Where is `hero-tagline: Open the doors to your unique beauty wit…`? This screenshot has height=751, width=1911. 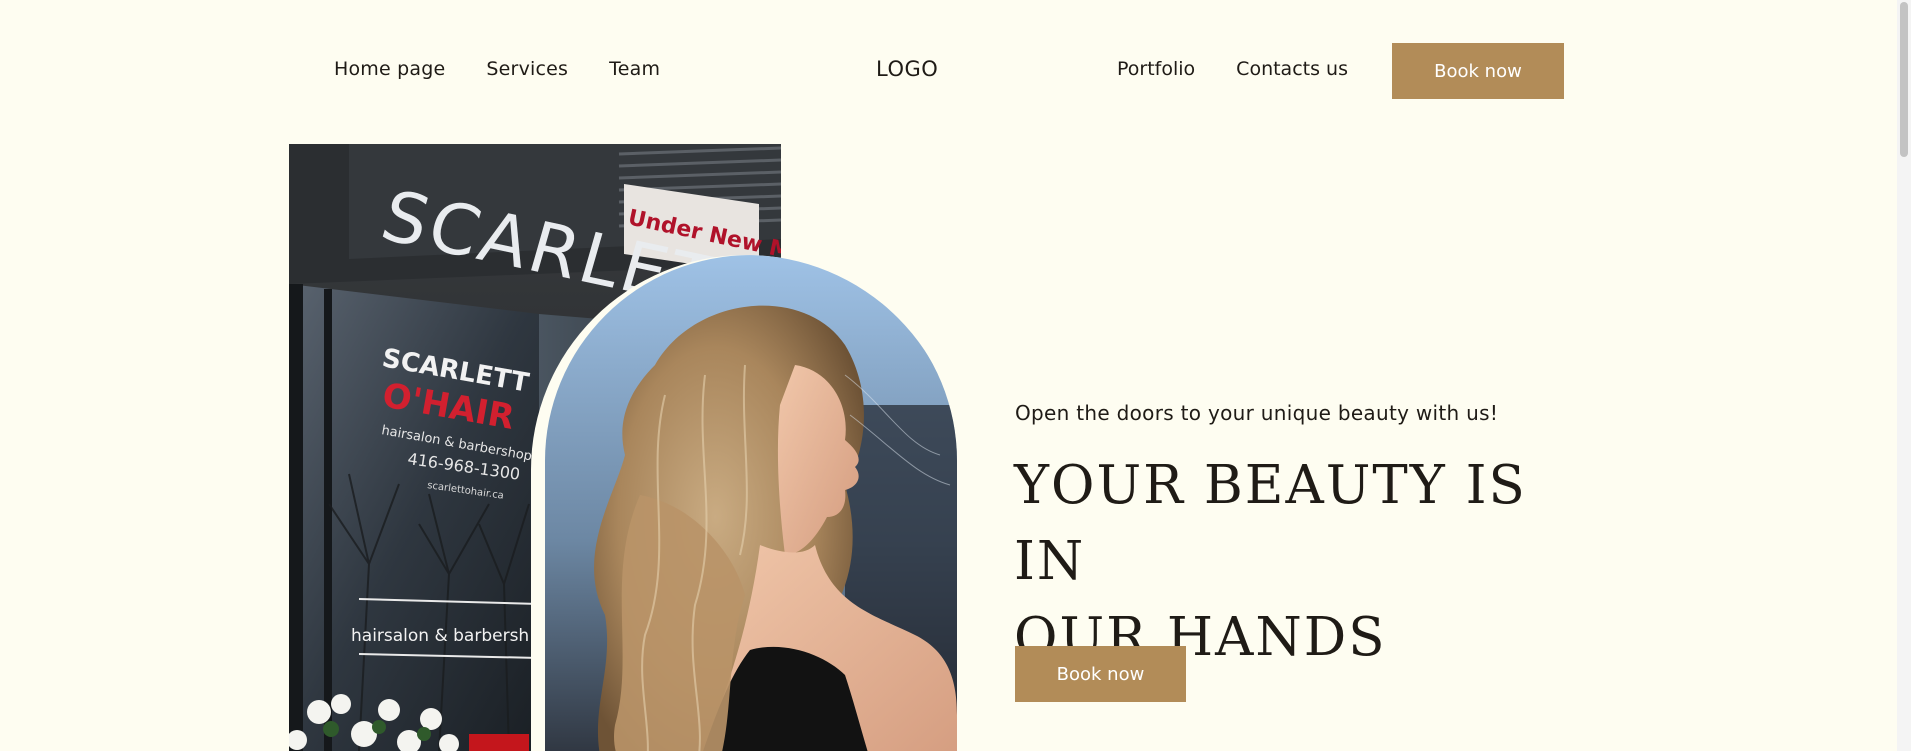 hero-tagline: Open the doors to your unique beauty wit… is located at coordinates (1257, 413).